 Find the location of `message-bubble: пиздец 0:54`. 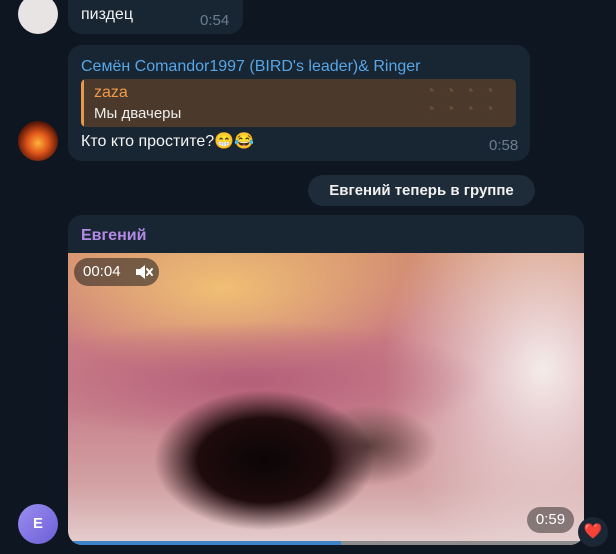

message-bubble: пиздец 0:54 is located at coordinates (155, 17).